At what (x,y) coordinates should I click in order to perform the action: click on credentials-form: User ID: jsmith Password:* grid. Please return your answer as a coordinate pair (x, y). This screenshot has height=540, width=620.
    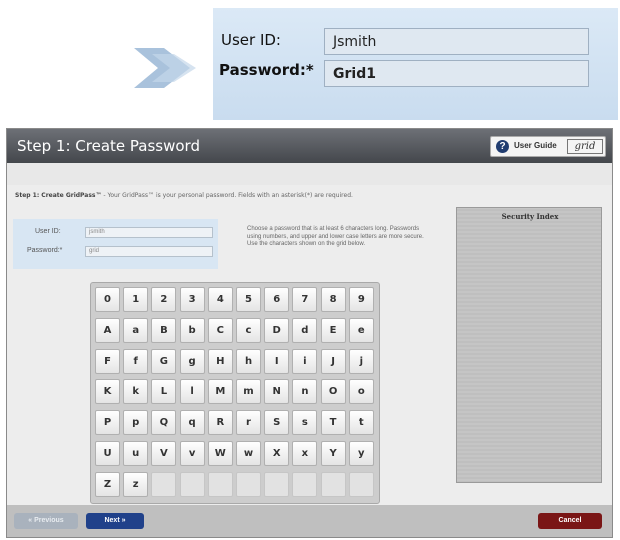
    Looking at the image, I should click on (115, 244).